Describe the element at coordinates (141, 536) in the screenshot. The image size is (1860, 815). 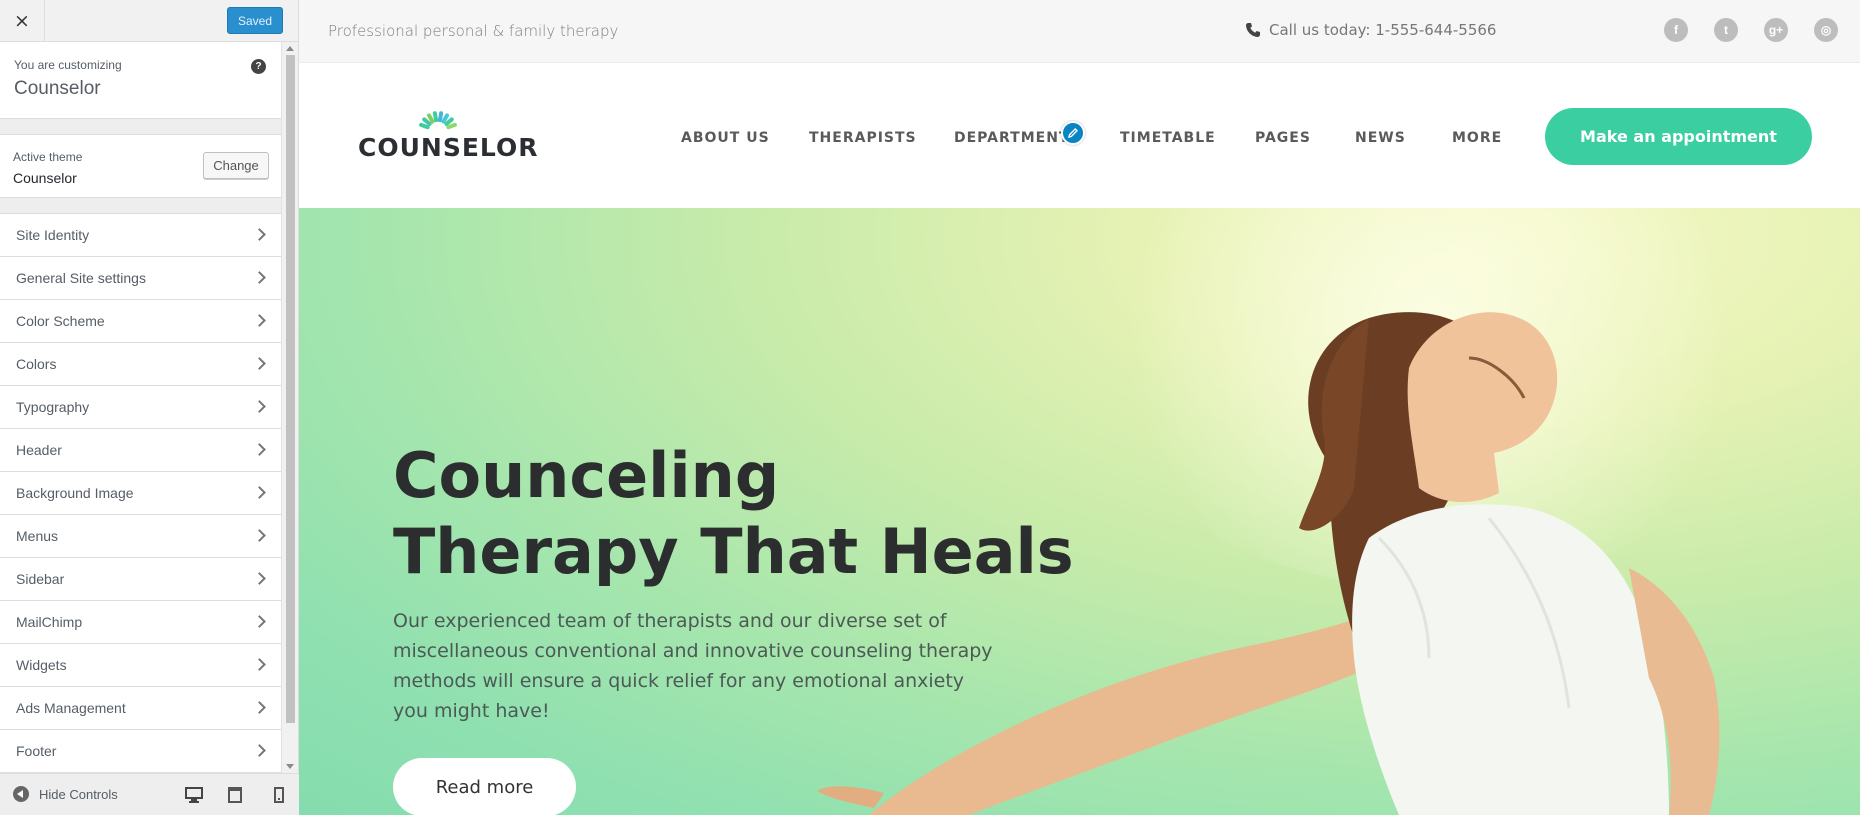
I see `section-menus: Menus` at that location.